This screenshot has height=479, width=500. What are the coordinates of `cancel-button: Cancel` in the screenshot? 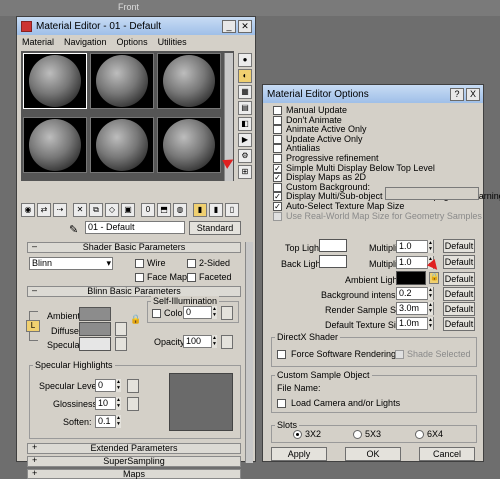 It's located at (447, 454).